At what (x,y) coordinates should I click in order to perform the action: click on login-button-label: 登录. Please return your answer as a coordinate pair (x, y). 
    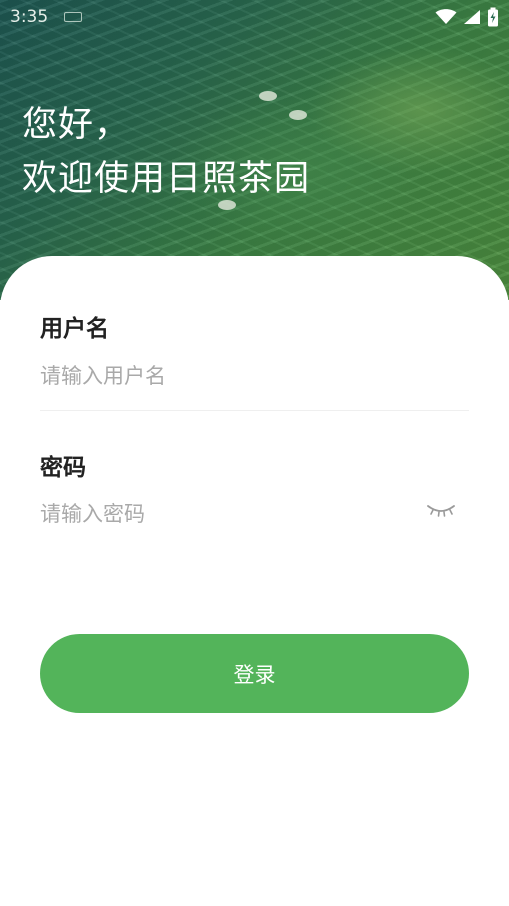
    Looking at the image, I should click on (254, 674).